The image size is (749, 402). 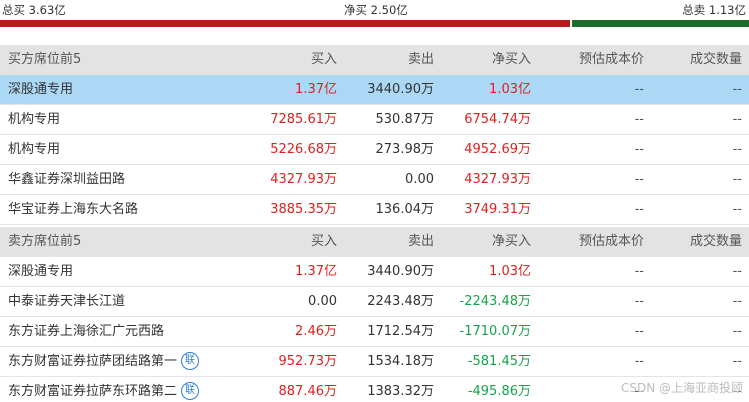 What do you see at coordinates (34, 10) in the screenshot?
I see `total-buy-label: 总买 3.63亿` at bounding box center [34, 10].